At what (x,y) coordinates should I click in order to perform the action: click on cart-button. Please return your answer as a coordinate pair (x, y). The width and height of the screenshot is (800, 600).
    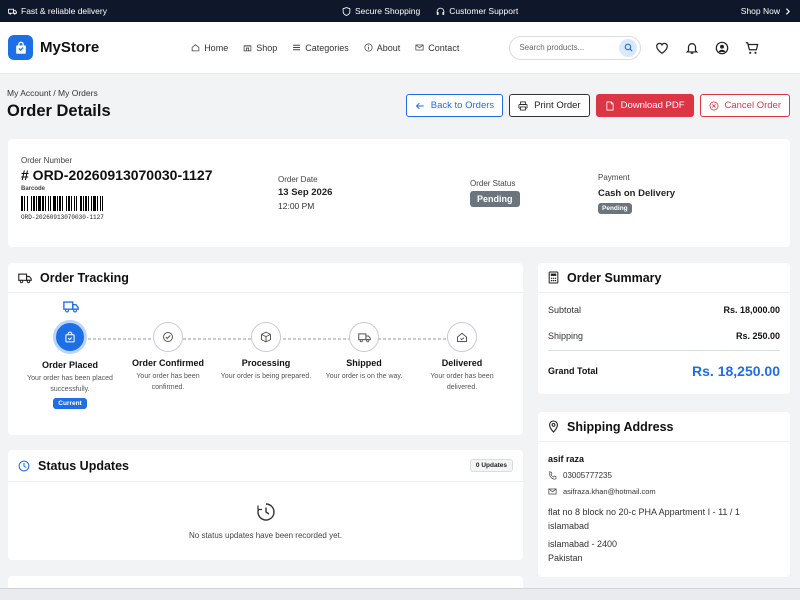
    Looking at the image, I should click on (752, 48).